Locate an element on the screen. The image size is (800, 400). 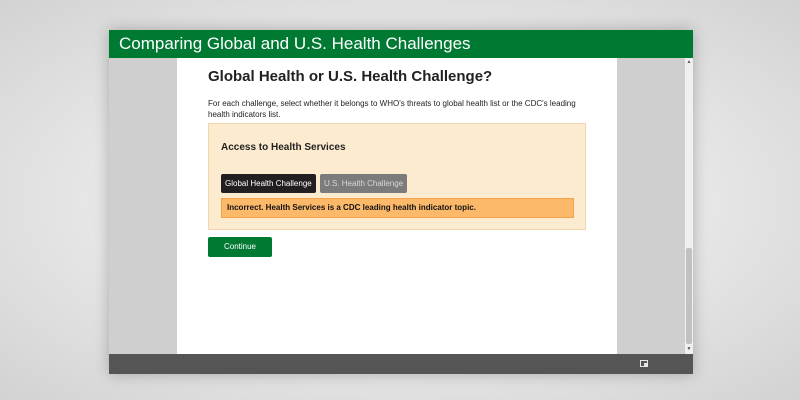
scroll-up-arrow-icon: ▲ is located at coordinates (689, 62).